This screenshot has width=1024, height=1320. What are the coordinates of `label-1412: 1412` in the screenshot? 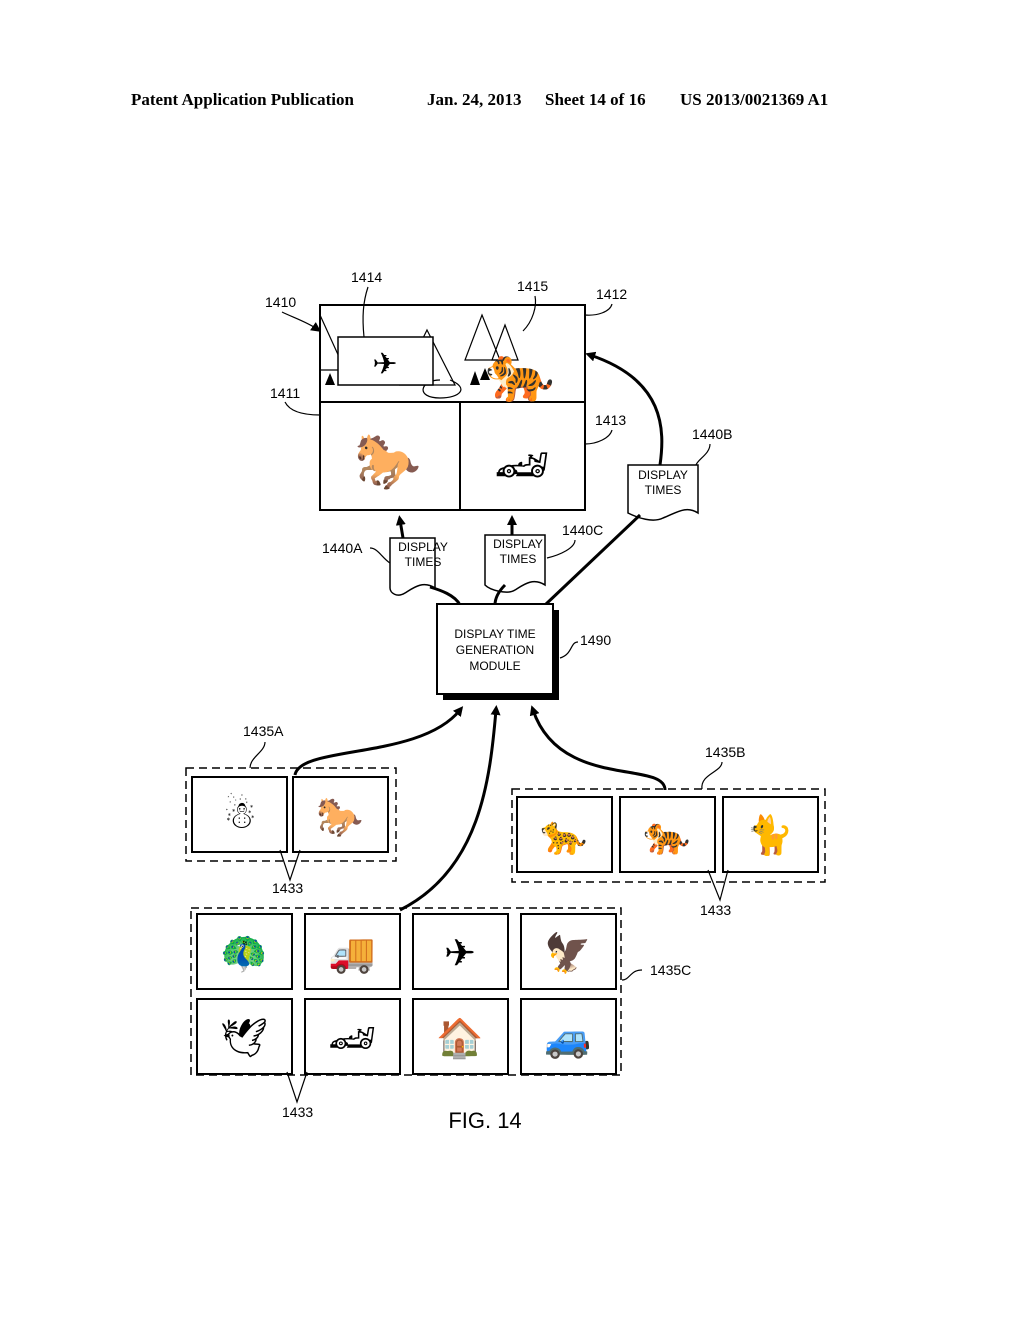 It's located at (611, 294).